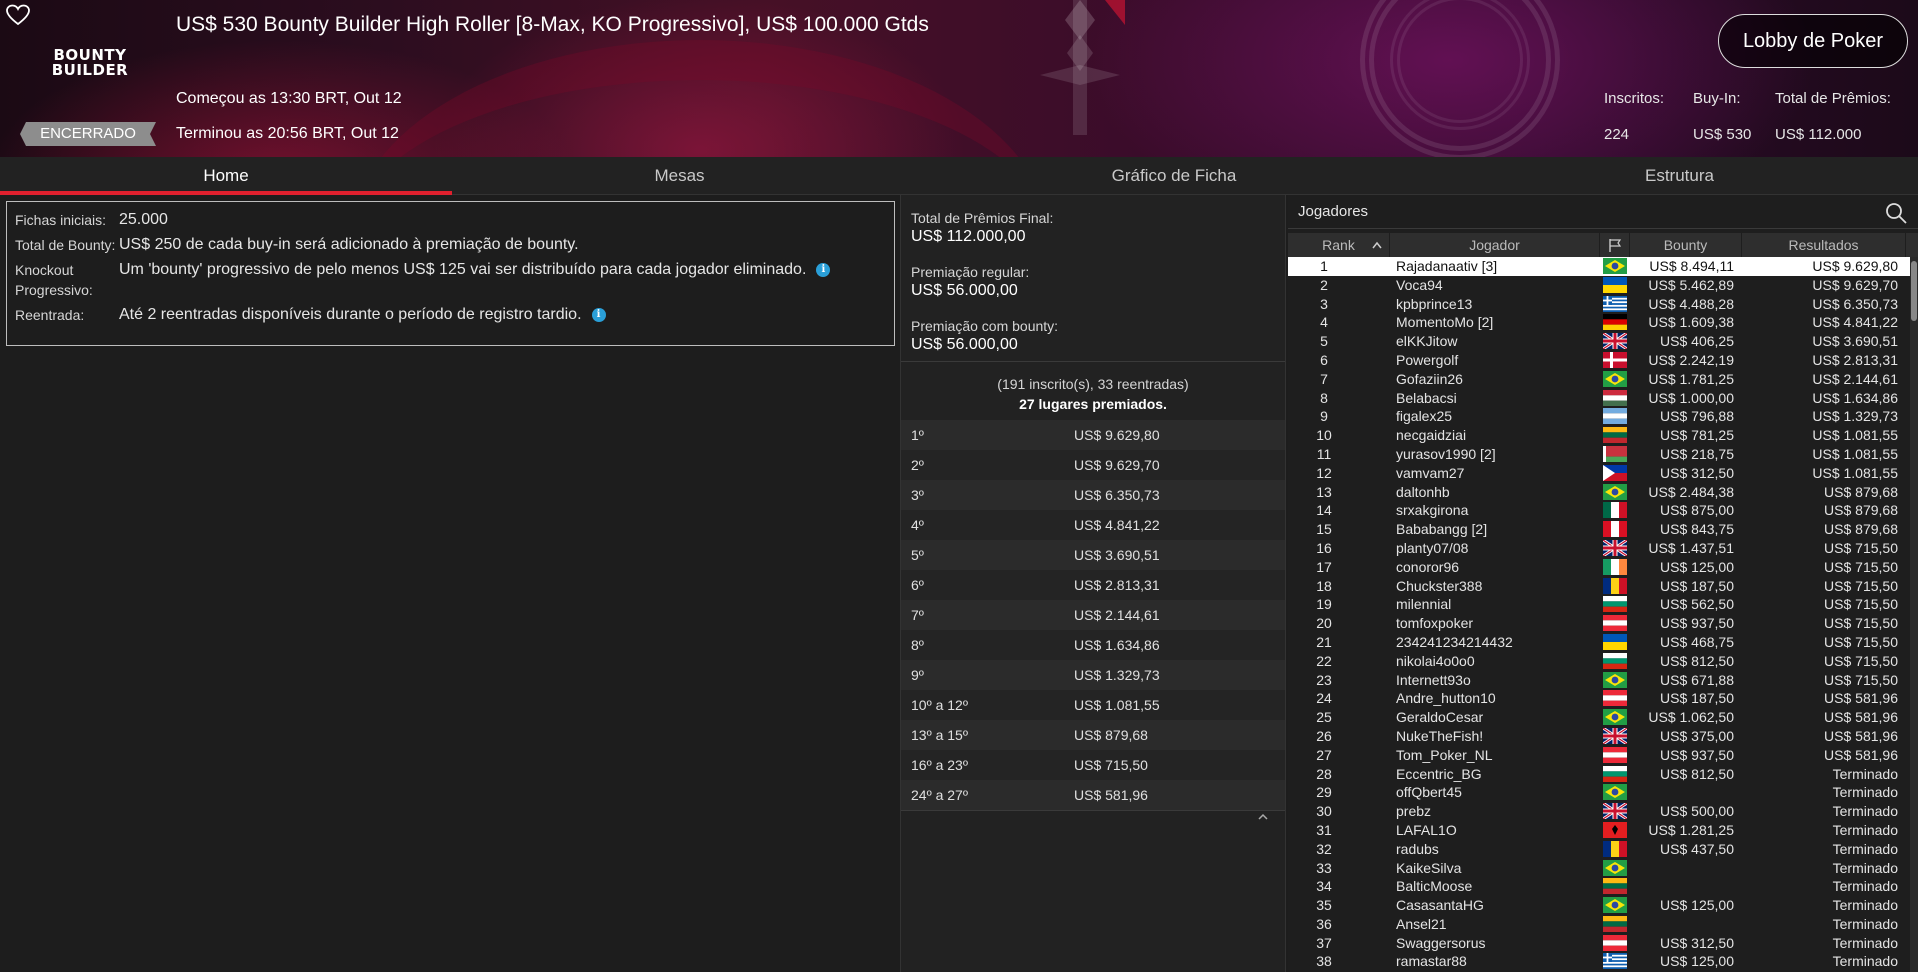 Image resolution: width=1918 pixels, height=972 pixels. I want to click on search-icon, so click(1896, 213).